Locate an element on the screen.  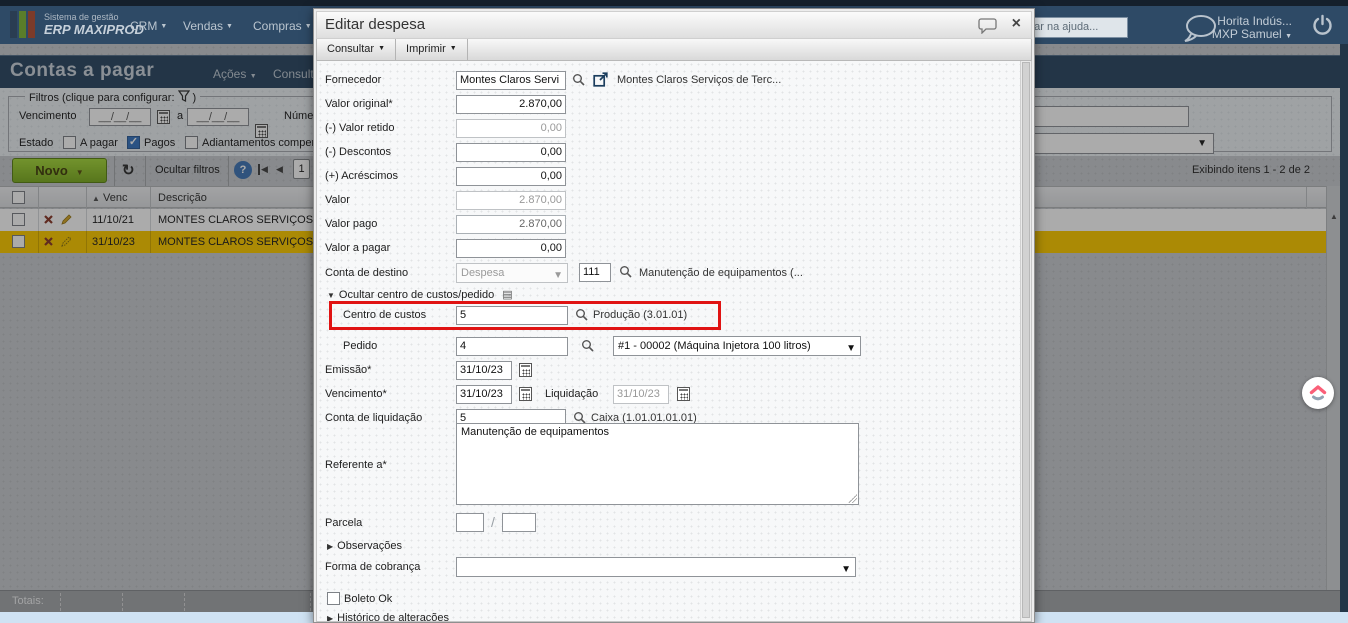
forma-cobranca-select: ▼ is located at coordinates (656, 567).